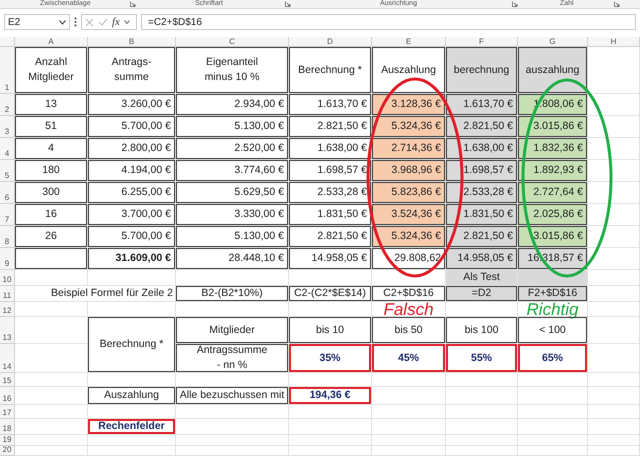  What do you see at coordinates (482, 215) in the screenshot?
I see `table-cell: 1.831,50 €` at bounding box center [482, 215].